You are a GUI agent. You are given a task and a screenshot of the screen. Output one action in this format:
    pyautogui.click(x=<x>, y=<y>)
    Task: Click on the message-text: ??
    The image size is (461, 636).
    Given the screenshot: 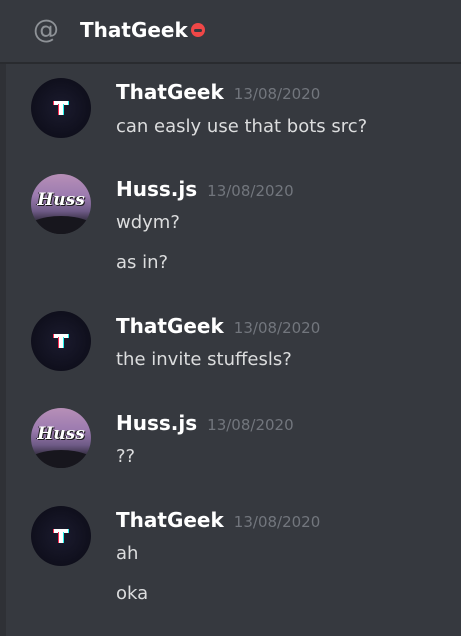 What is the action you would take?
    pyautogui.click(x=126, y=456)
    